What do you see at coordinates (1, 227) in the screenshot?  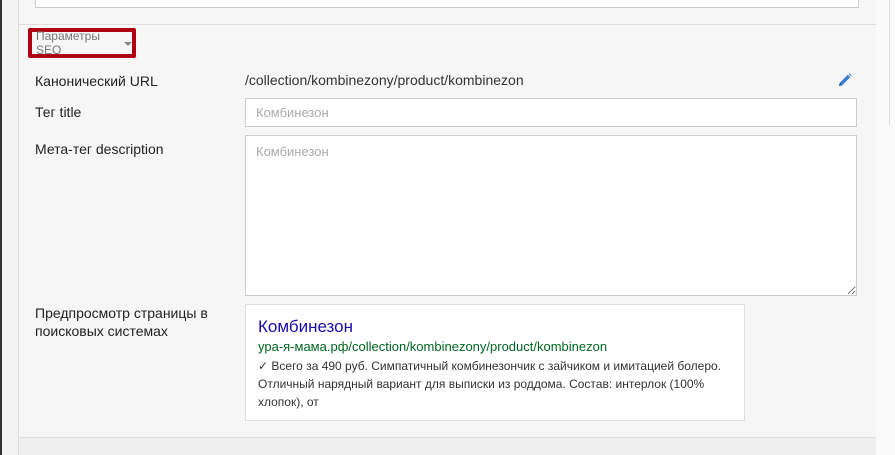 I see `window-left-edge` at bounding box center [1, 227].